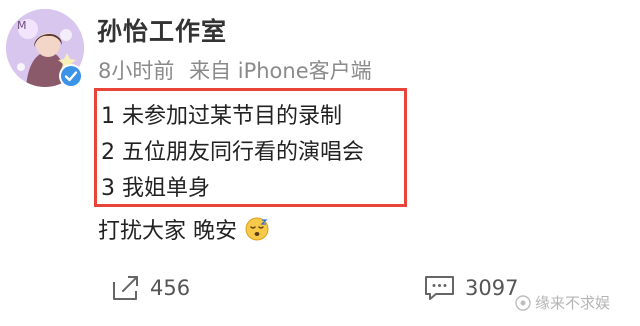 Image resolution: width=640 pixels, height=326 pixels. Describe the element at coordinates (162, 30) in the screenshot. I see `username: 孙怡工作室` at that location.